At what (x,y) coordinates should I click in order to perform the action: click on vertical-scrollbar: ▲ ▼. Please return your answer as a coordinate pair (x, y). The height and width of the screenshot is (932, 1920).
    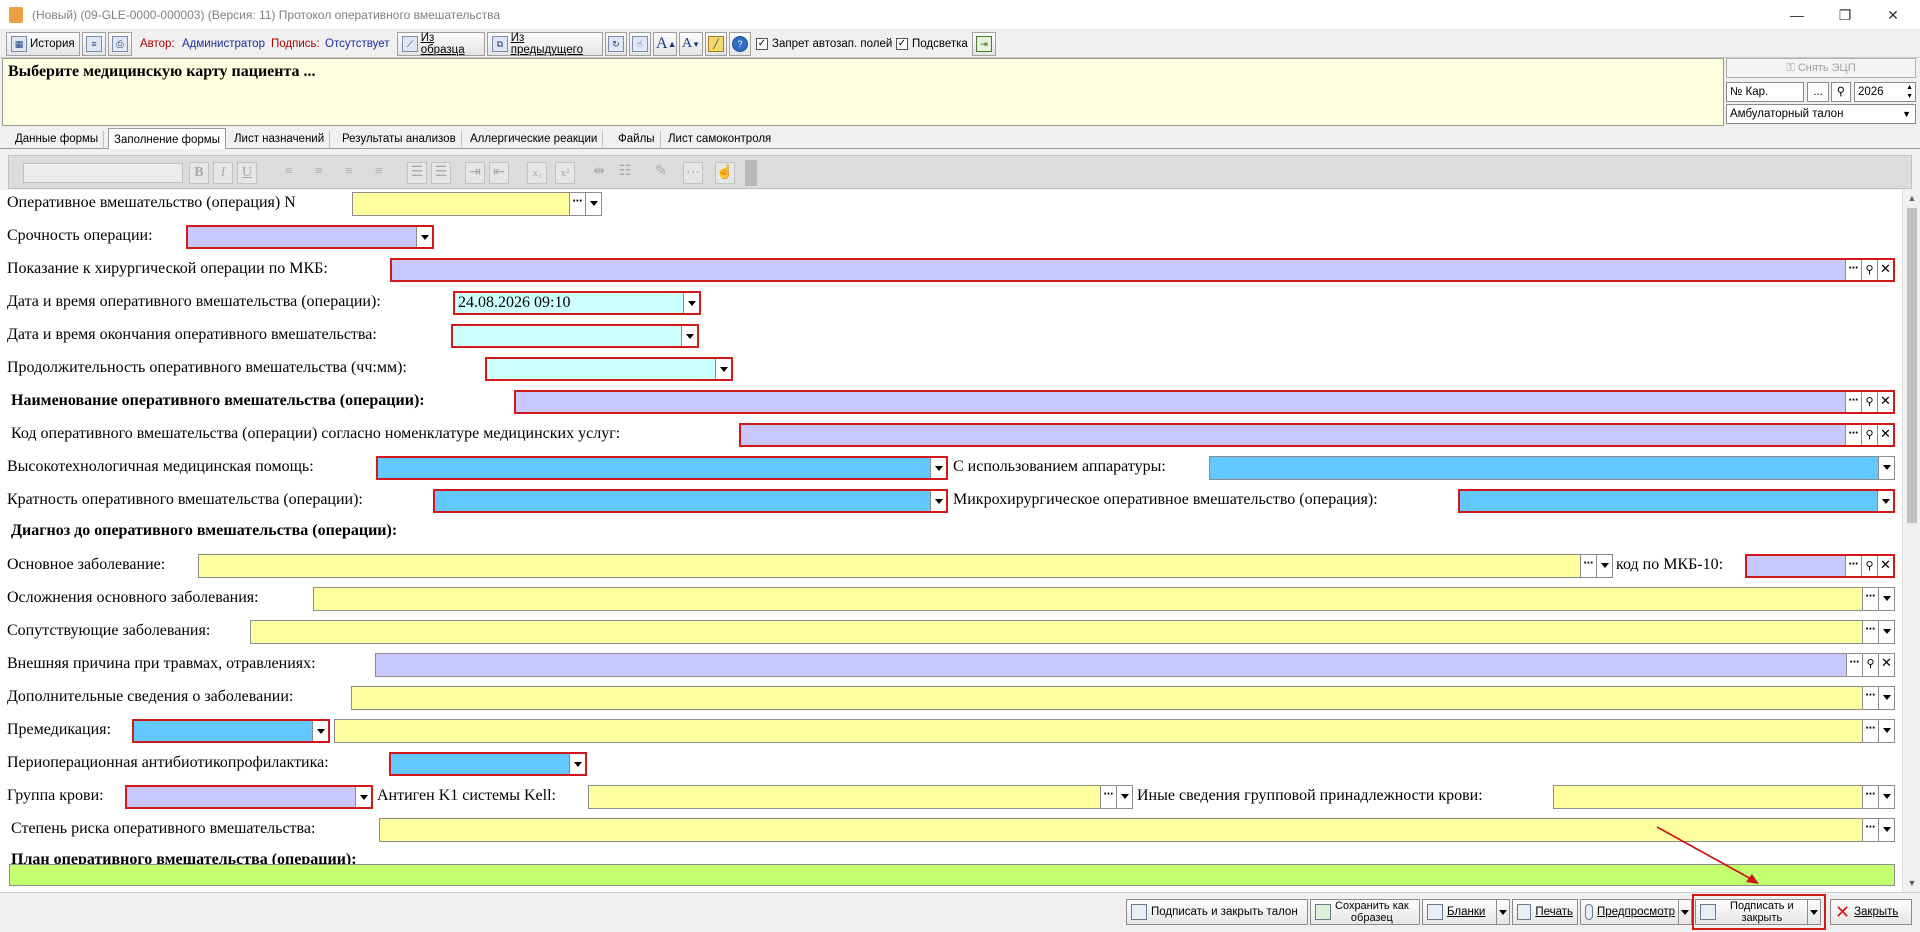
    Looking at the image, I should click on (1911, 541).